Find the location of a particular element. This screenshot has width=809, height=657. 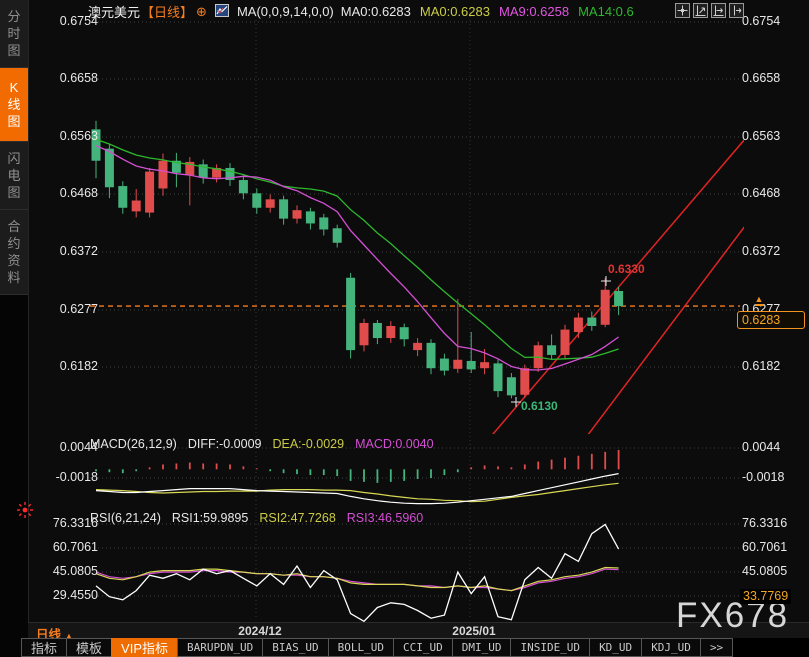

ma-readout-1: MA0:0.6283 is located at coordinates (454, 11).